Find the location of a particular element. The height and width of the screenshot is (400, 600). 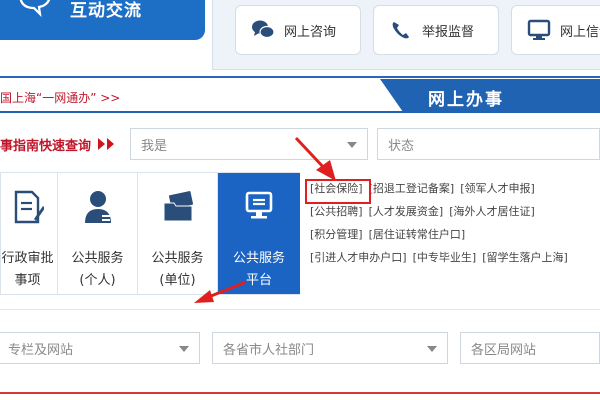

tile-platform-line1: 公共服务 is located at coordinates (258, 258).